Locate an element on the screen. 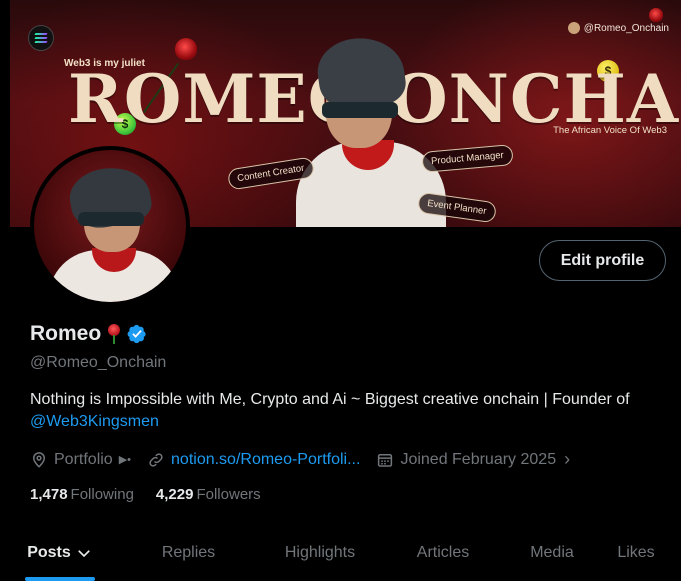 The width and height of the screenshot is (681, 581). tab-replies-label: Replies is located at coordinates (188, 552).